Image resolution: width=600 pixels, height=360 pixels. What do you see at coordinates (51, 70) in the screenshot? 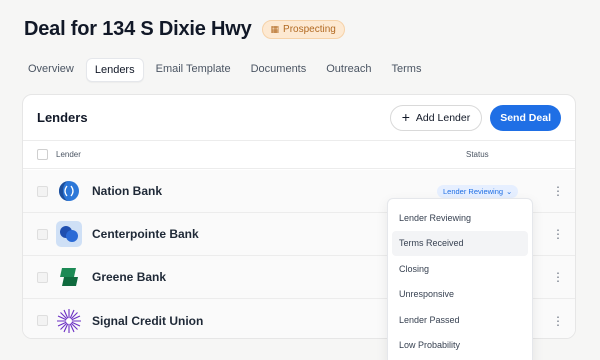
I see `tab-overview: Overview` at bounding box center [51, 70].